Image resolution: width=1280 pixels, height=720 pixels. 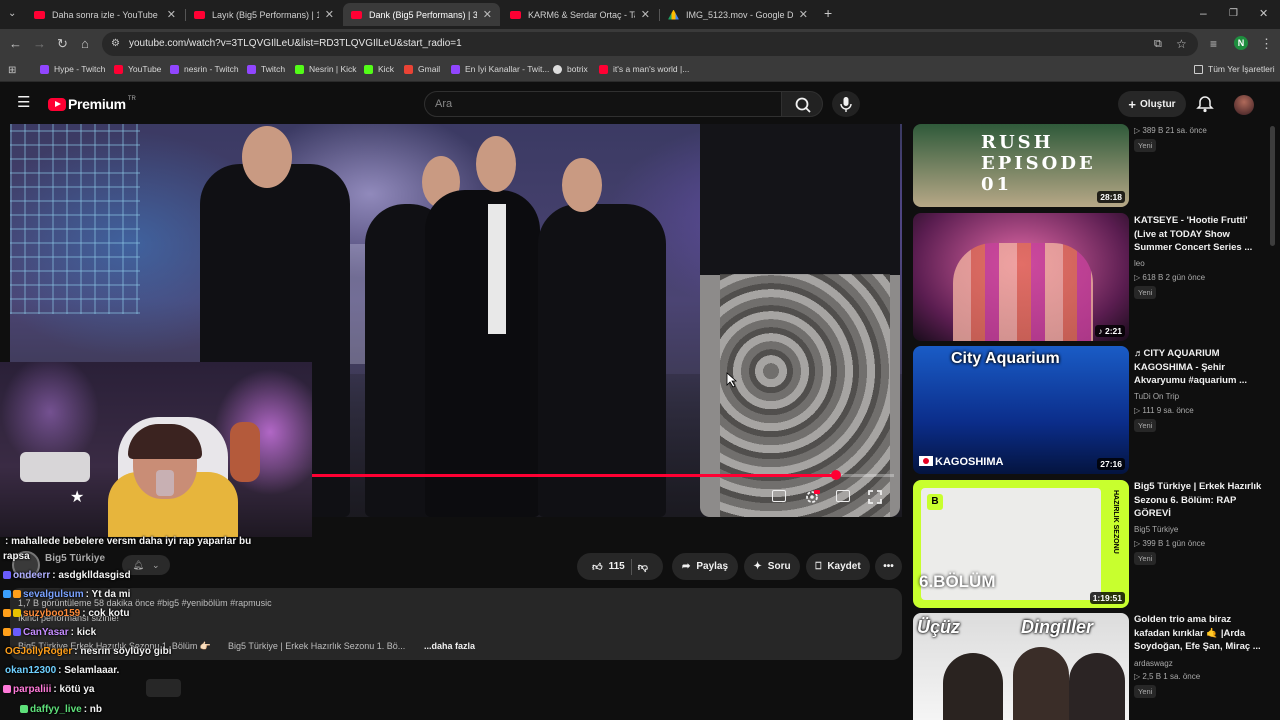 What do you see at coordinates (838, 566) in the screenshot?
I see `save-button: ⎕ Kaydet` at bounding box center [838, 566].